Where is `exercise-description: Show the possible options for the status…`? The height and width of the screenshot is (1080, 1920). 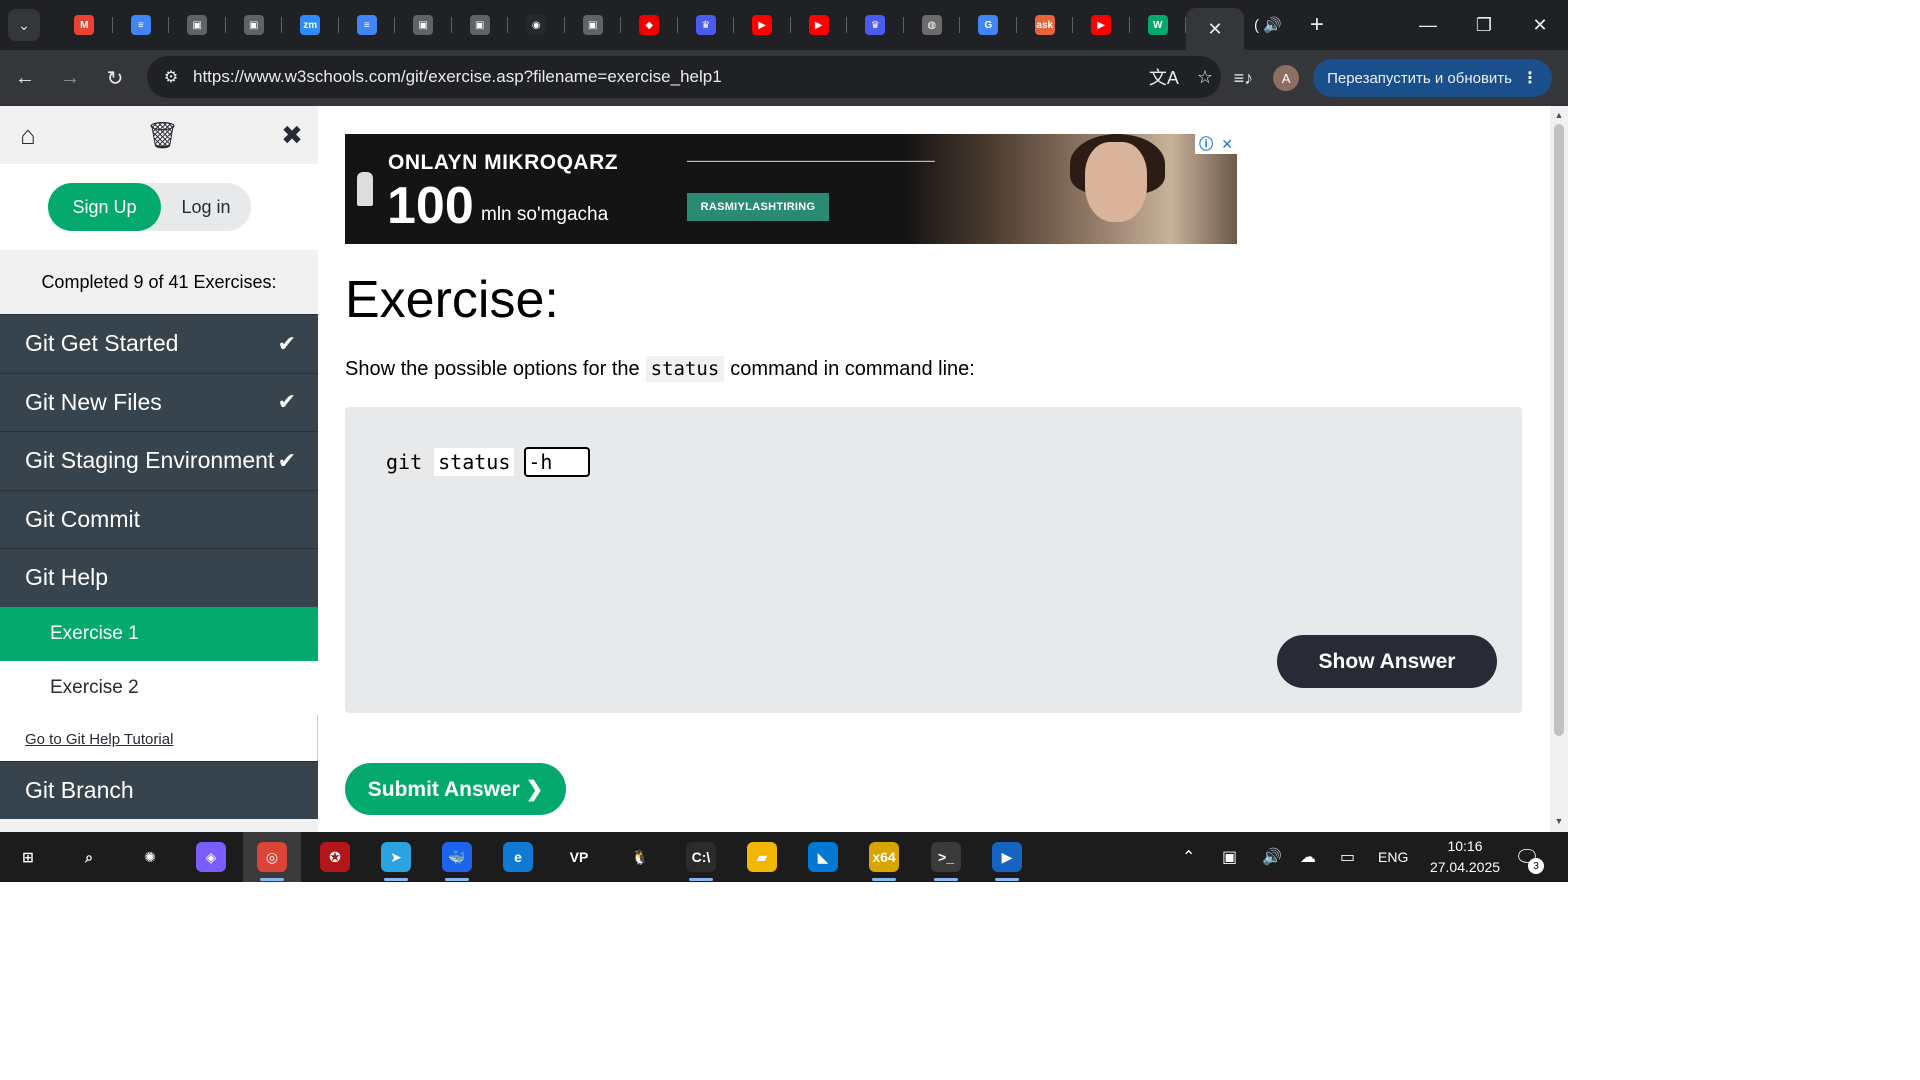 exercise-description: Show the possible options for the status… is located at coordinates (660, 369).